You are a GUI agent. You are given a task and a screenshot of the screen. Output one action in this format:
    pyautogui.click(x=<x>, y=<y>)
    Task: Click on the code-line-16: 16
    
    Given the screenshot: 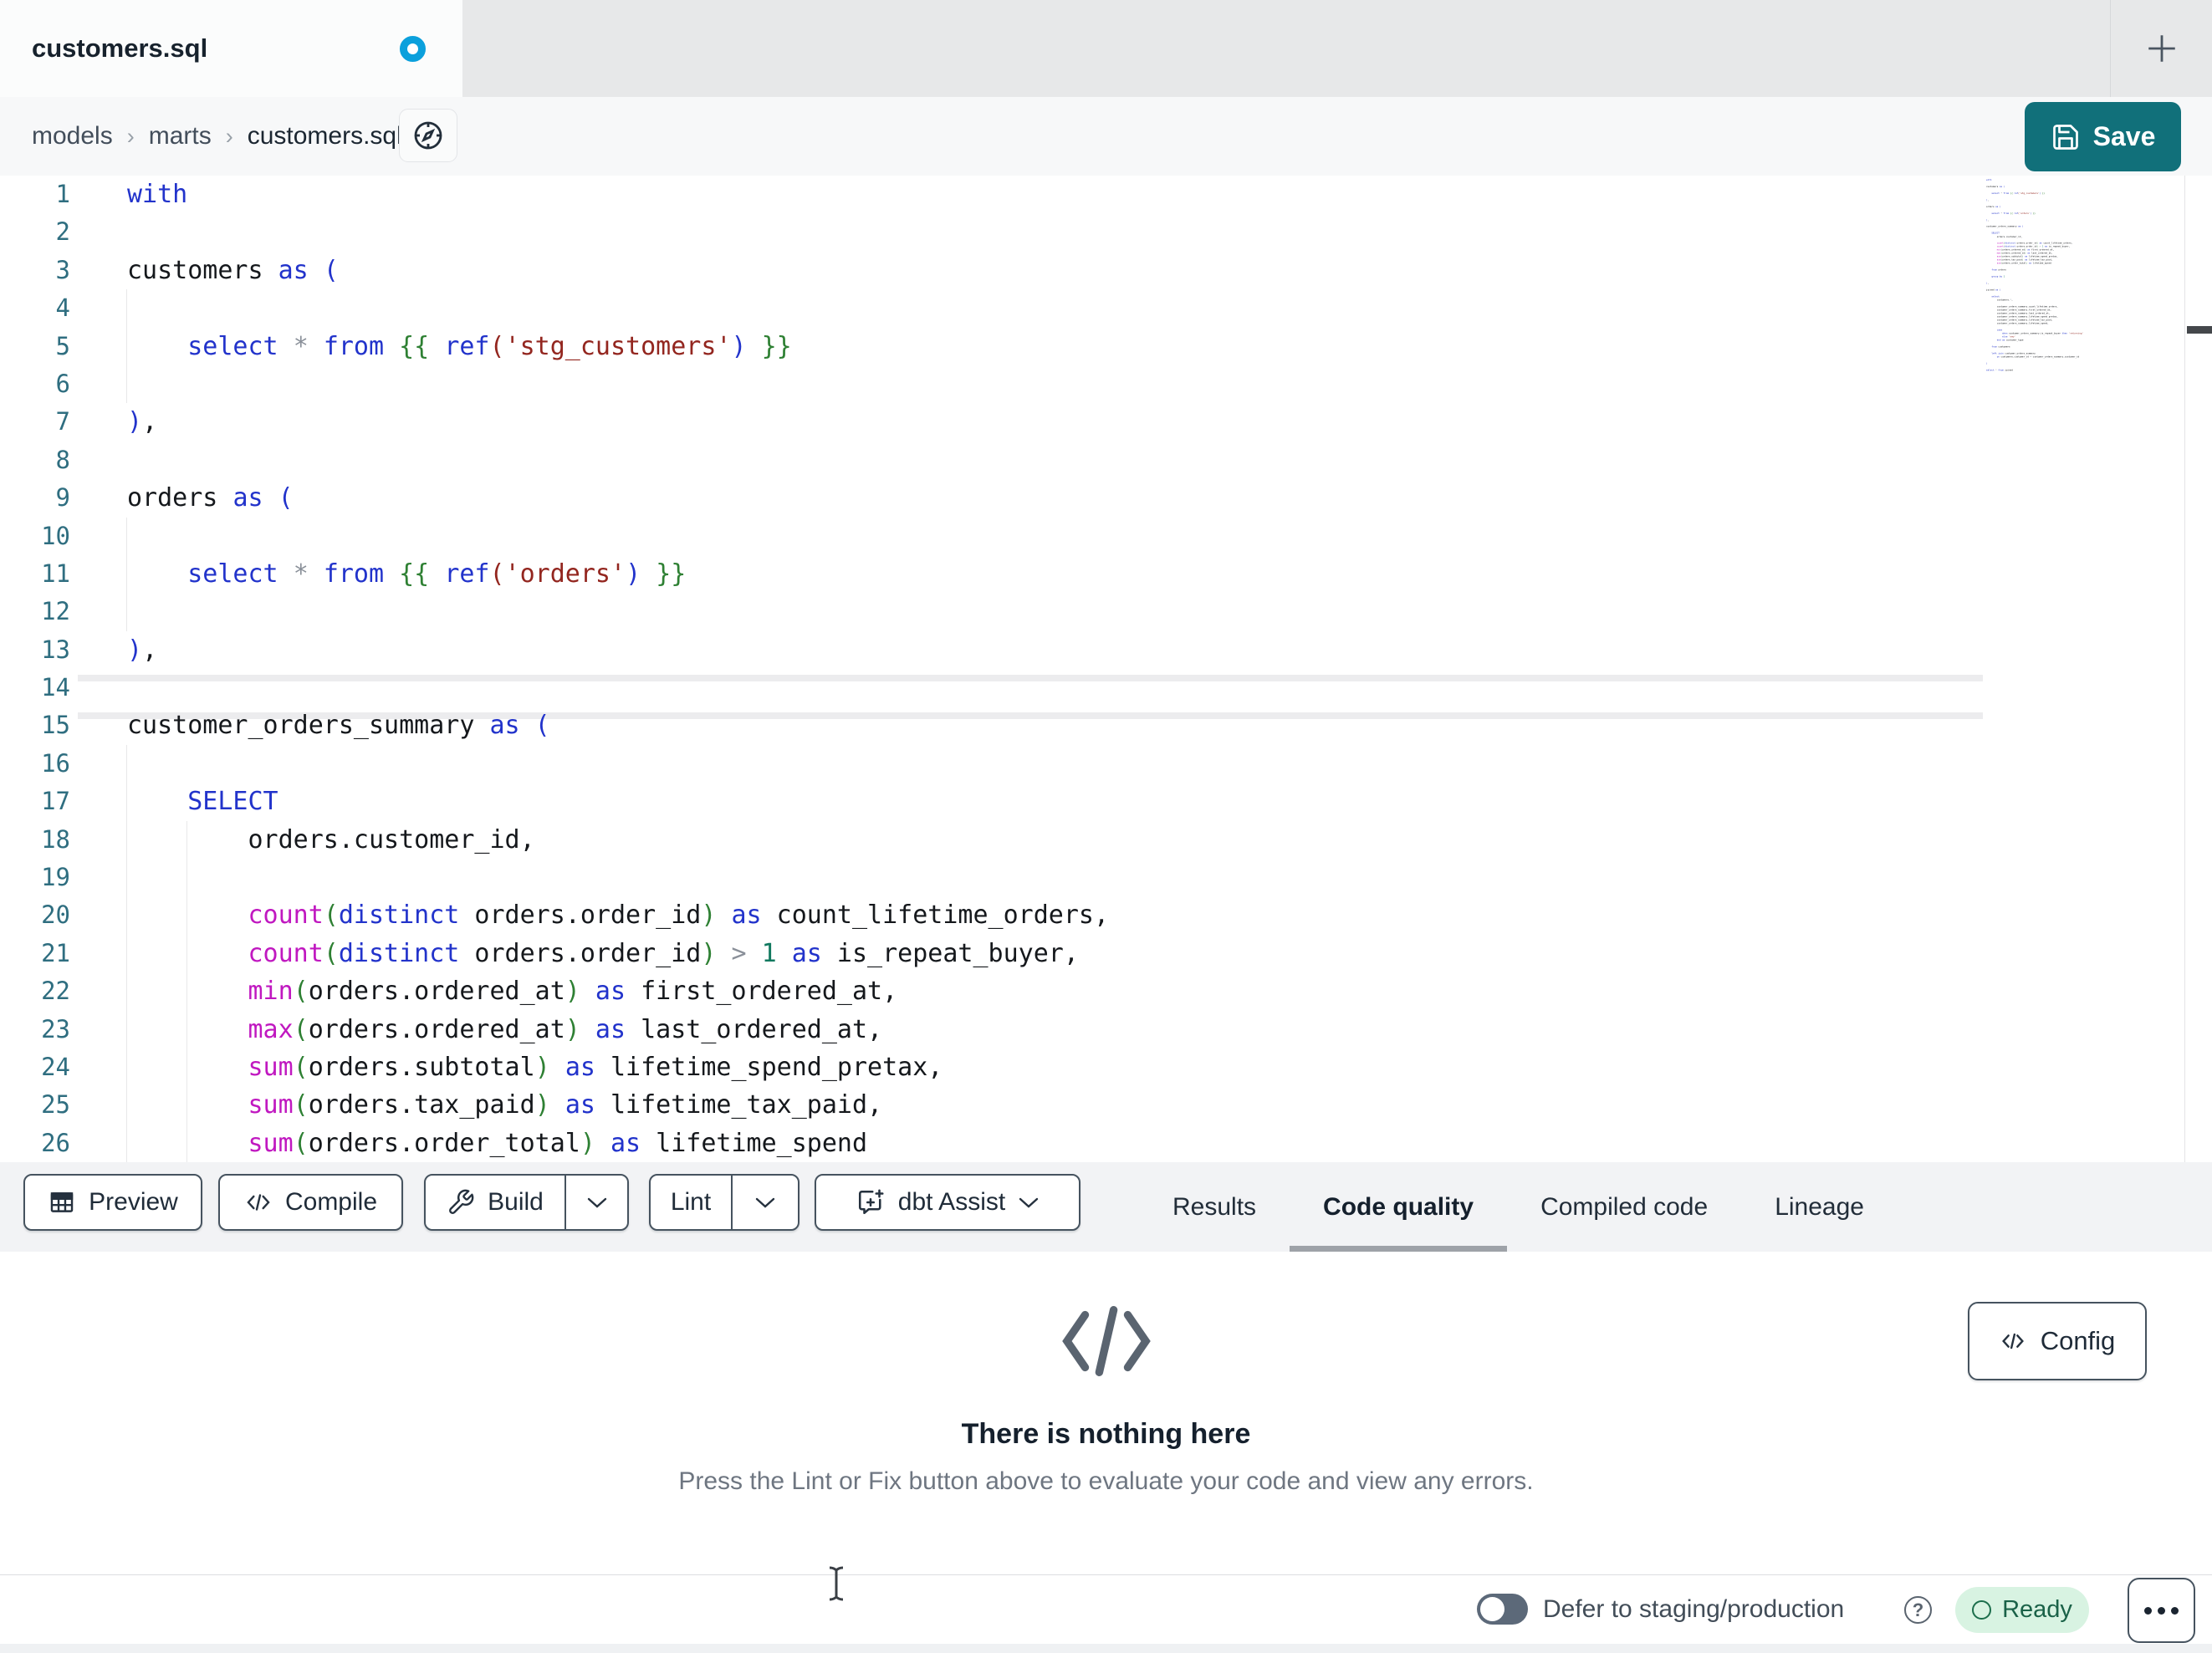 What is the action you would take?
    pyautogui.click(x=1106, y=763)
    